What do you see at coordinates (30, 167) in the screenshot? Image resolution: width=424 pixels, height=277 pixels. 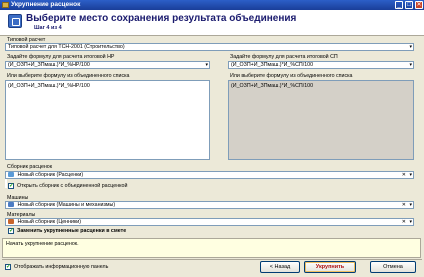 I see `collection-label: Сборник расценок` at bounding box center [30, 167].